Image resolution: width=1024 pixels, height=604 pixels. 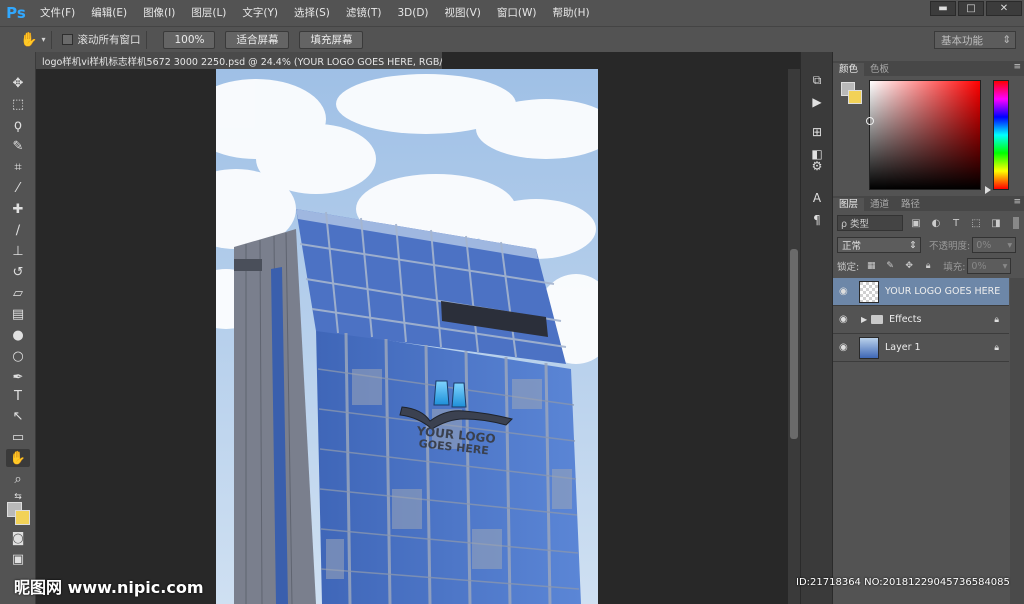 I want to click on pen-tool-icon: ✒, so click(x=18, y=377).